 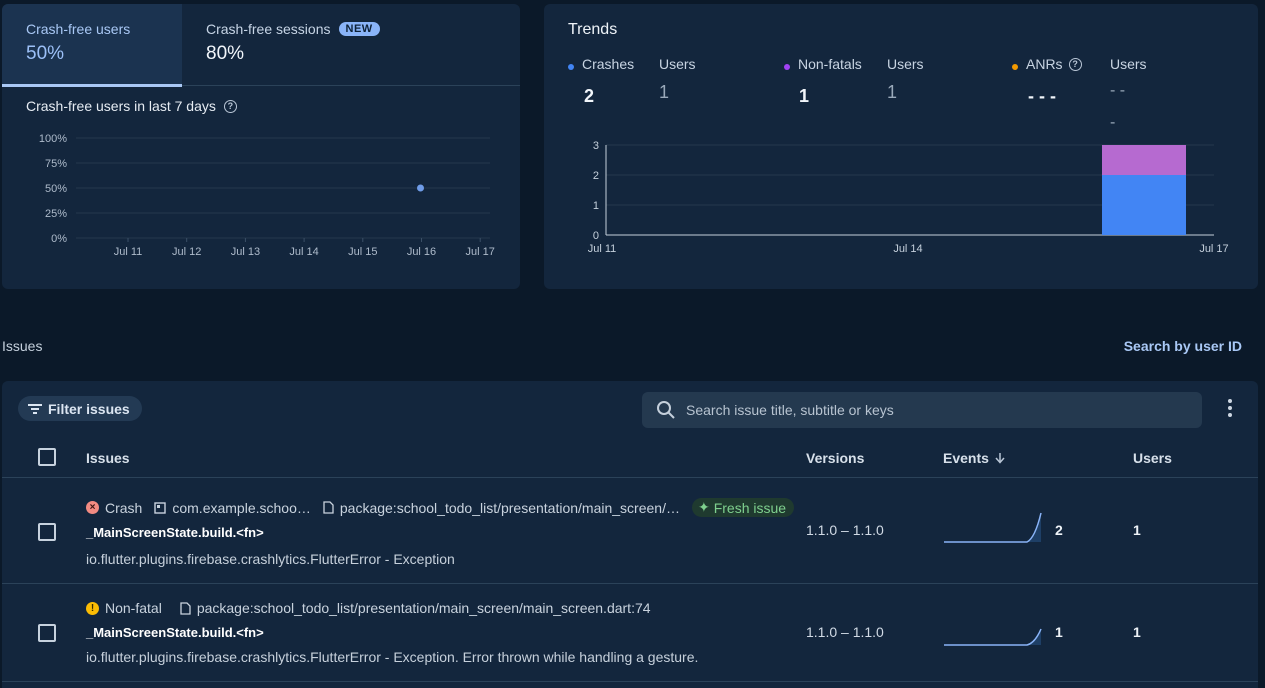 I want to click on fresh-issue-badge: ✦ Fresh issue, so click(x=743, y=507).